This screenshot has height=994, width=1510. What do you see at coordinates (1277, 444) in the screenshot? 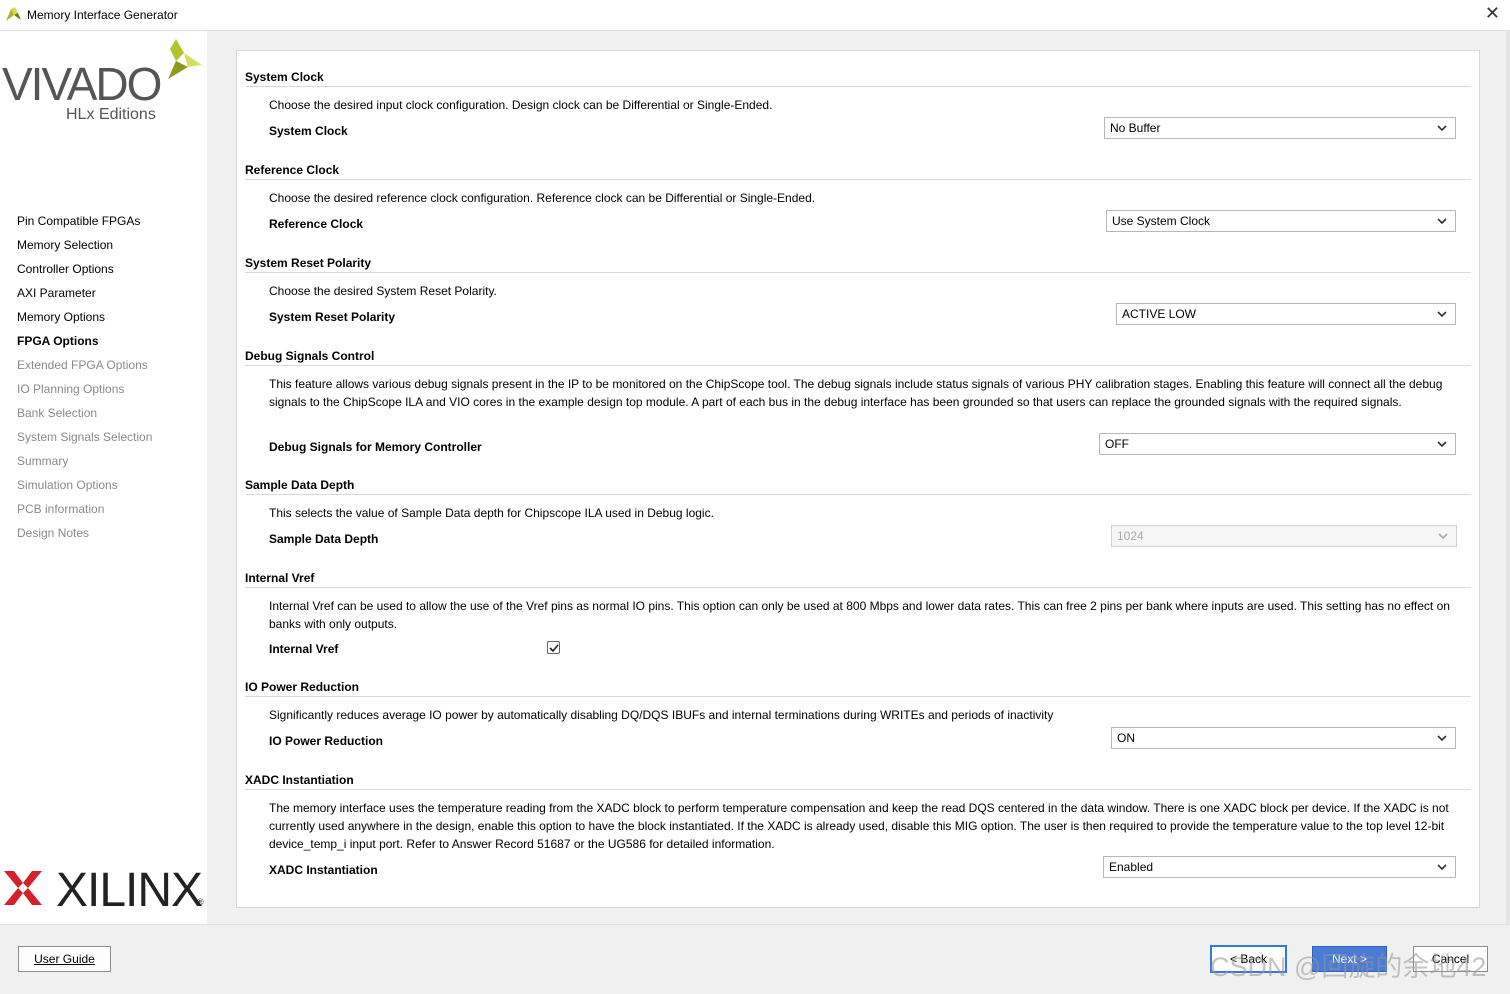
I see `debug-signals-dropdown: OFF` at bounding box center [1277, 444].